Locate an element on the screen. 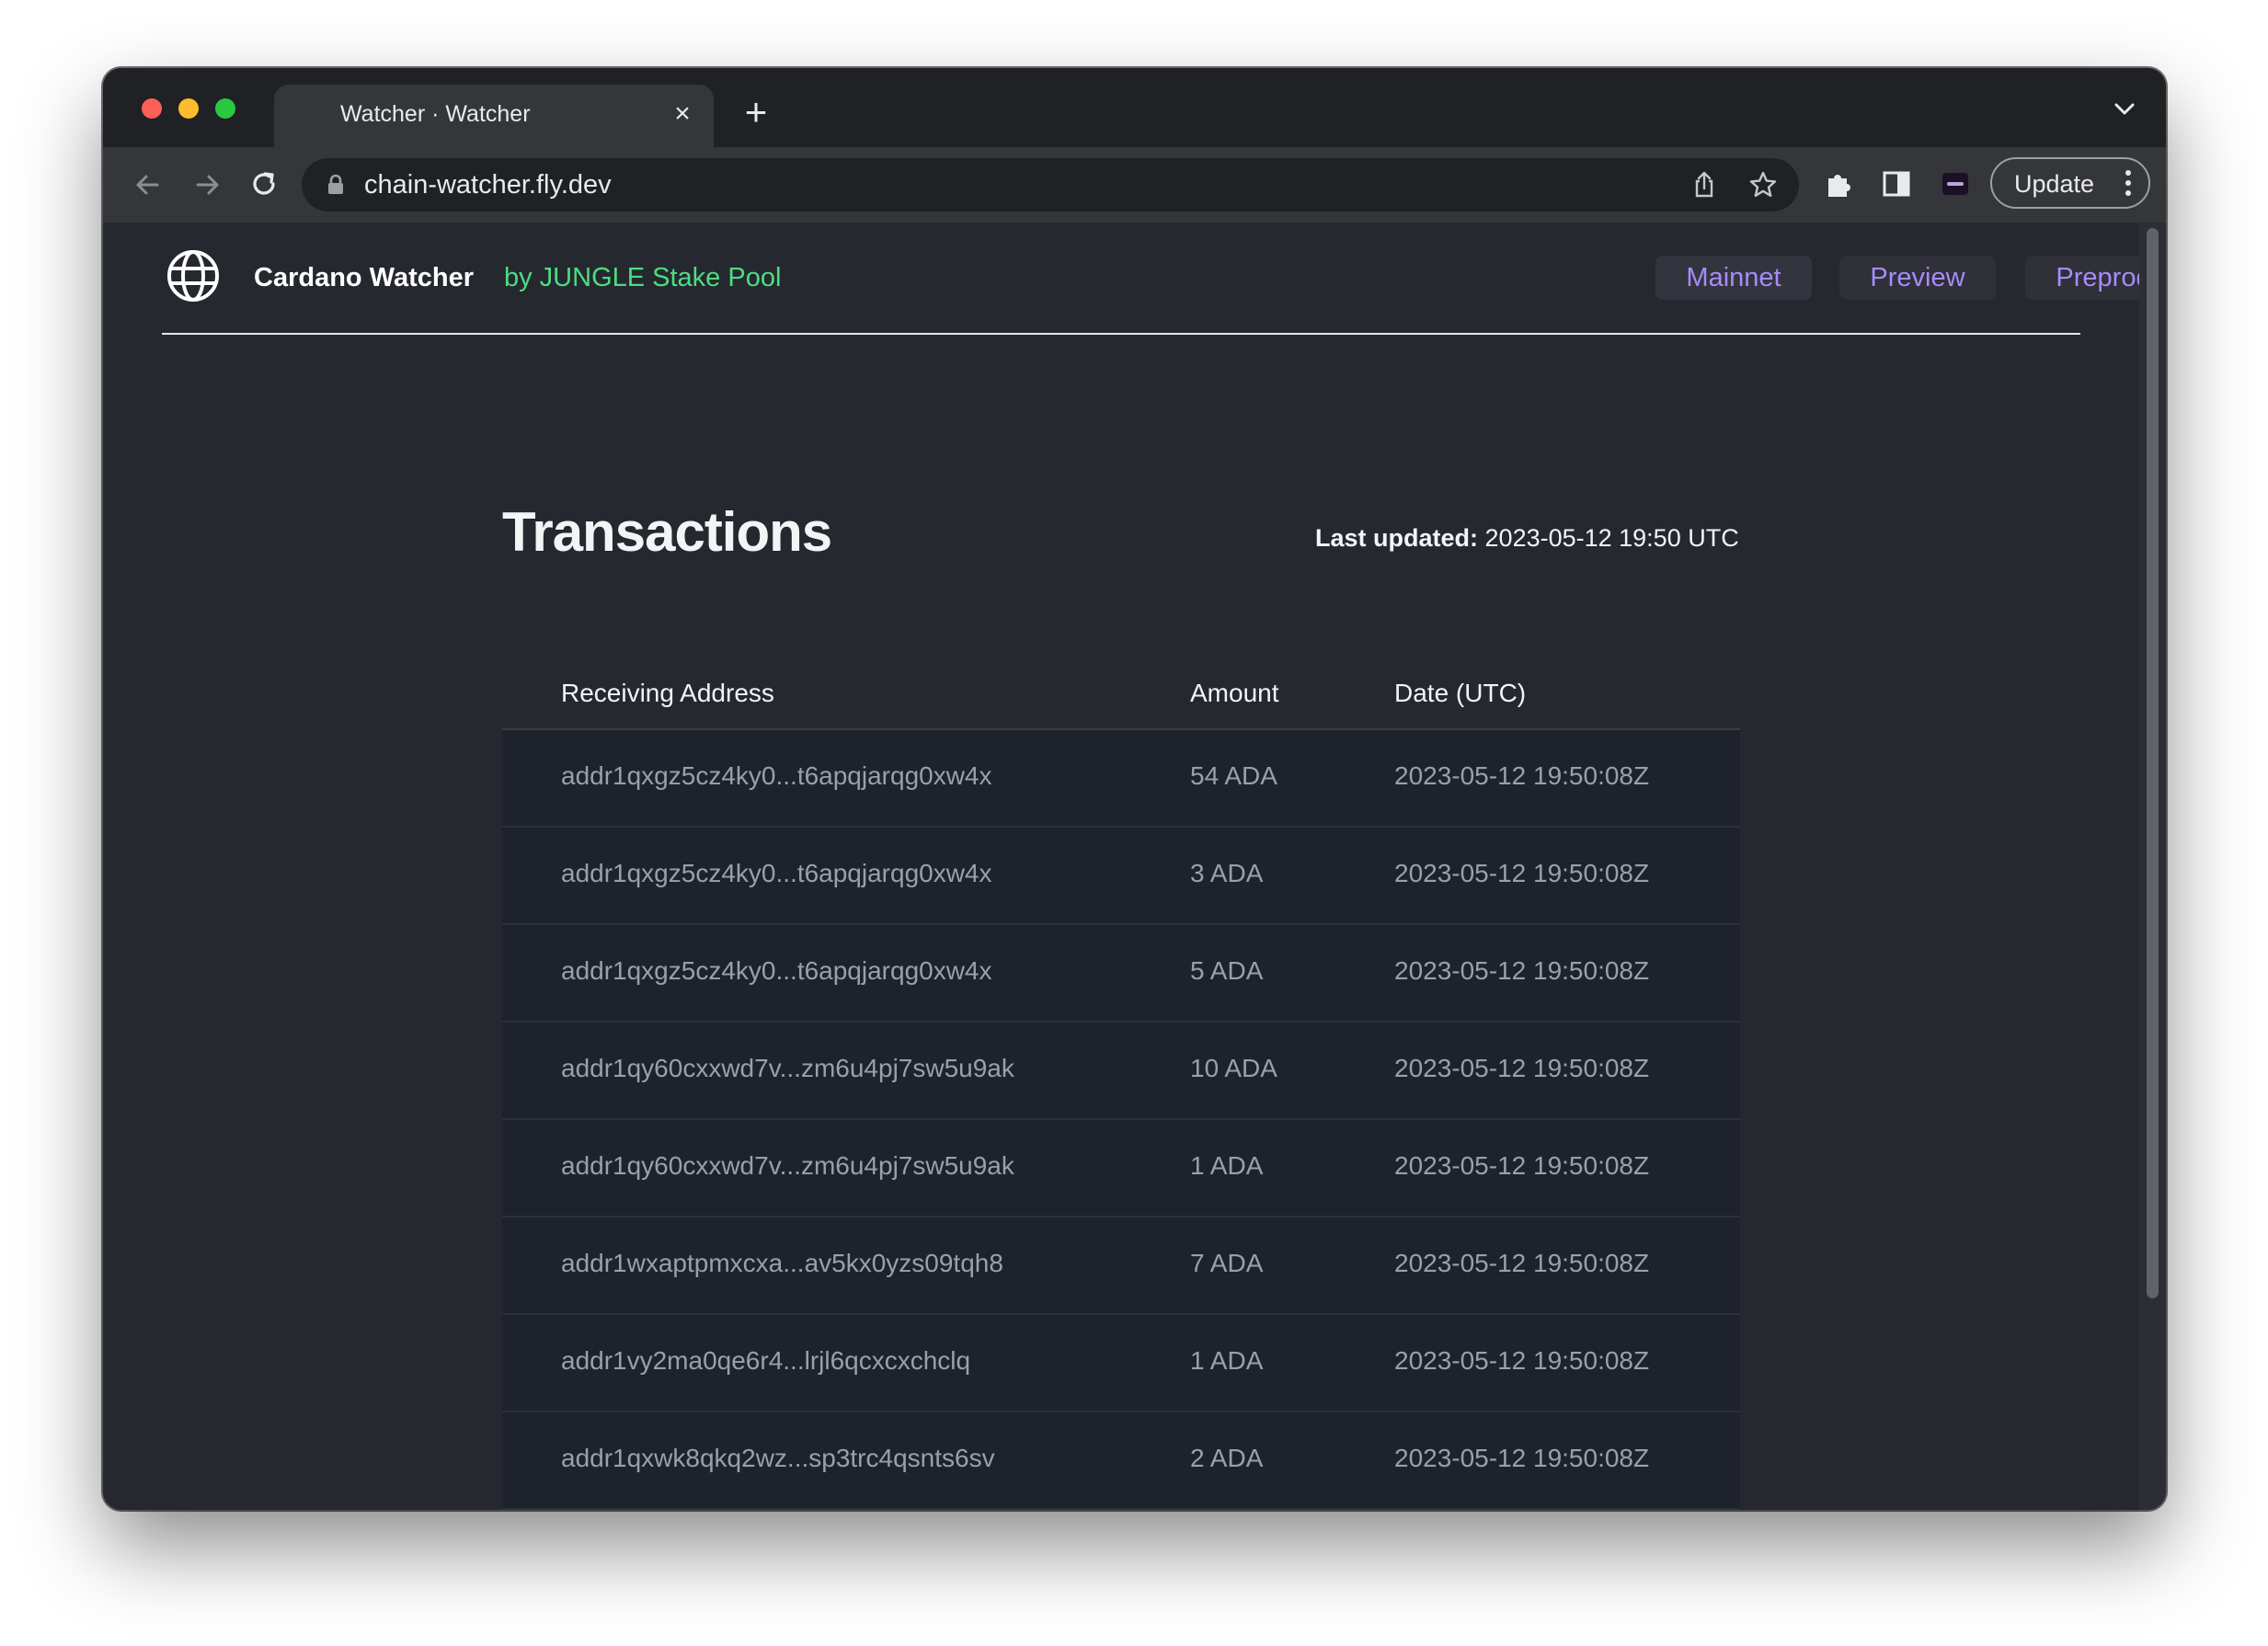 The image size is (2268, 1646). cell-address: addr1qxwk8qkq2wz...sp3trc4qsnts6sv is located at coordinates (778, 1458).